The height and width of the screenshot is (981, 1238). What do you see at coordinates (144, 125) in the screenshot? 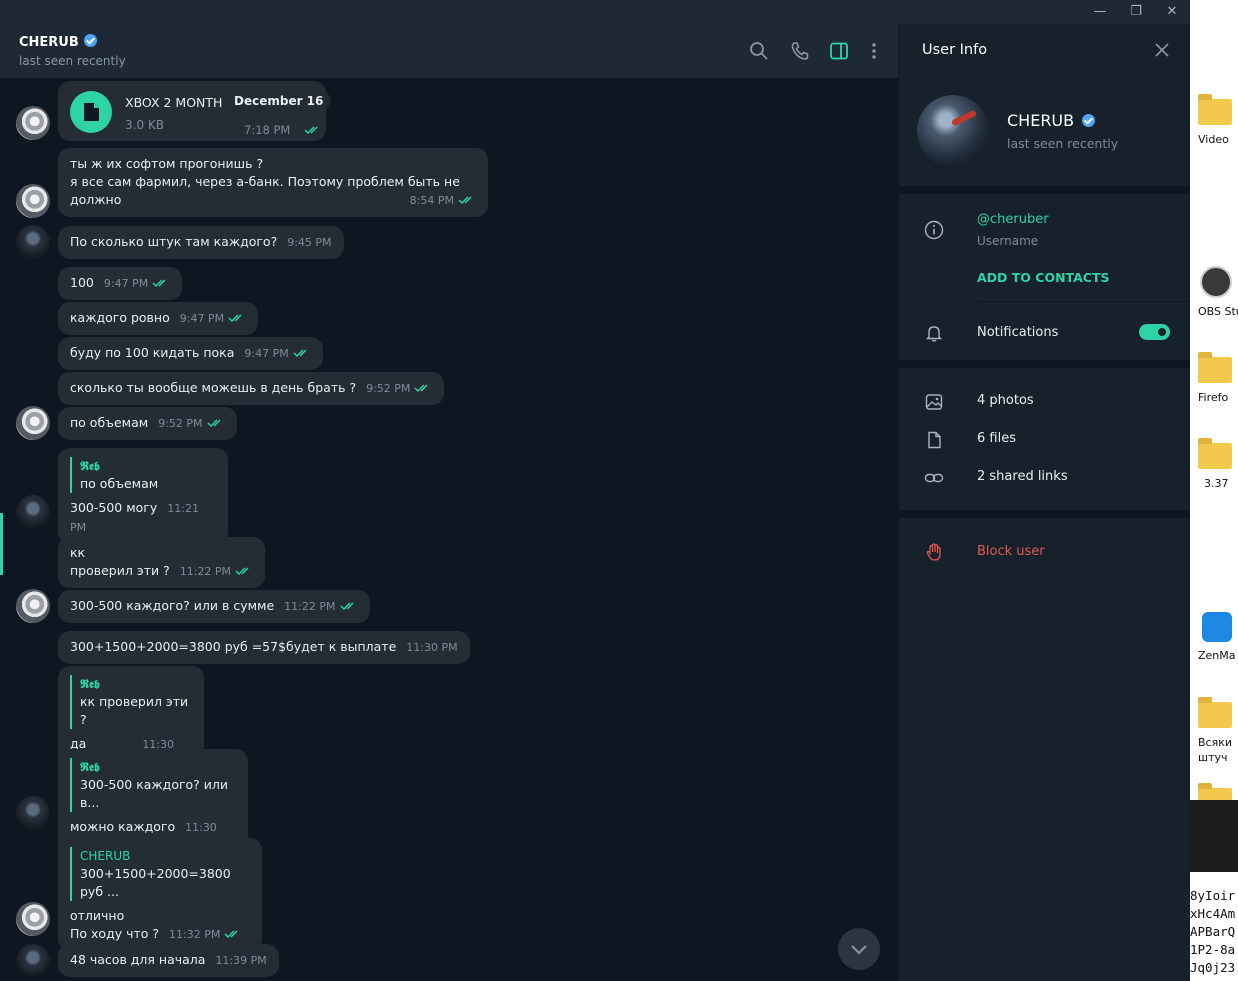
I see `file-size: 3.0 KB` at bounding box center [144, 125].